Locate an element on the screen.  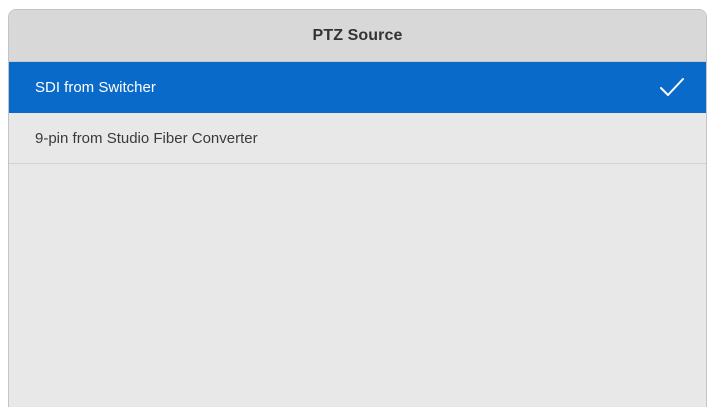
option-sdi-from-switcher: SDI from Switcher is located at coordinates (357, 87).